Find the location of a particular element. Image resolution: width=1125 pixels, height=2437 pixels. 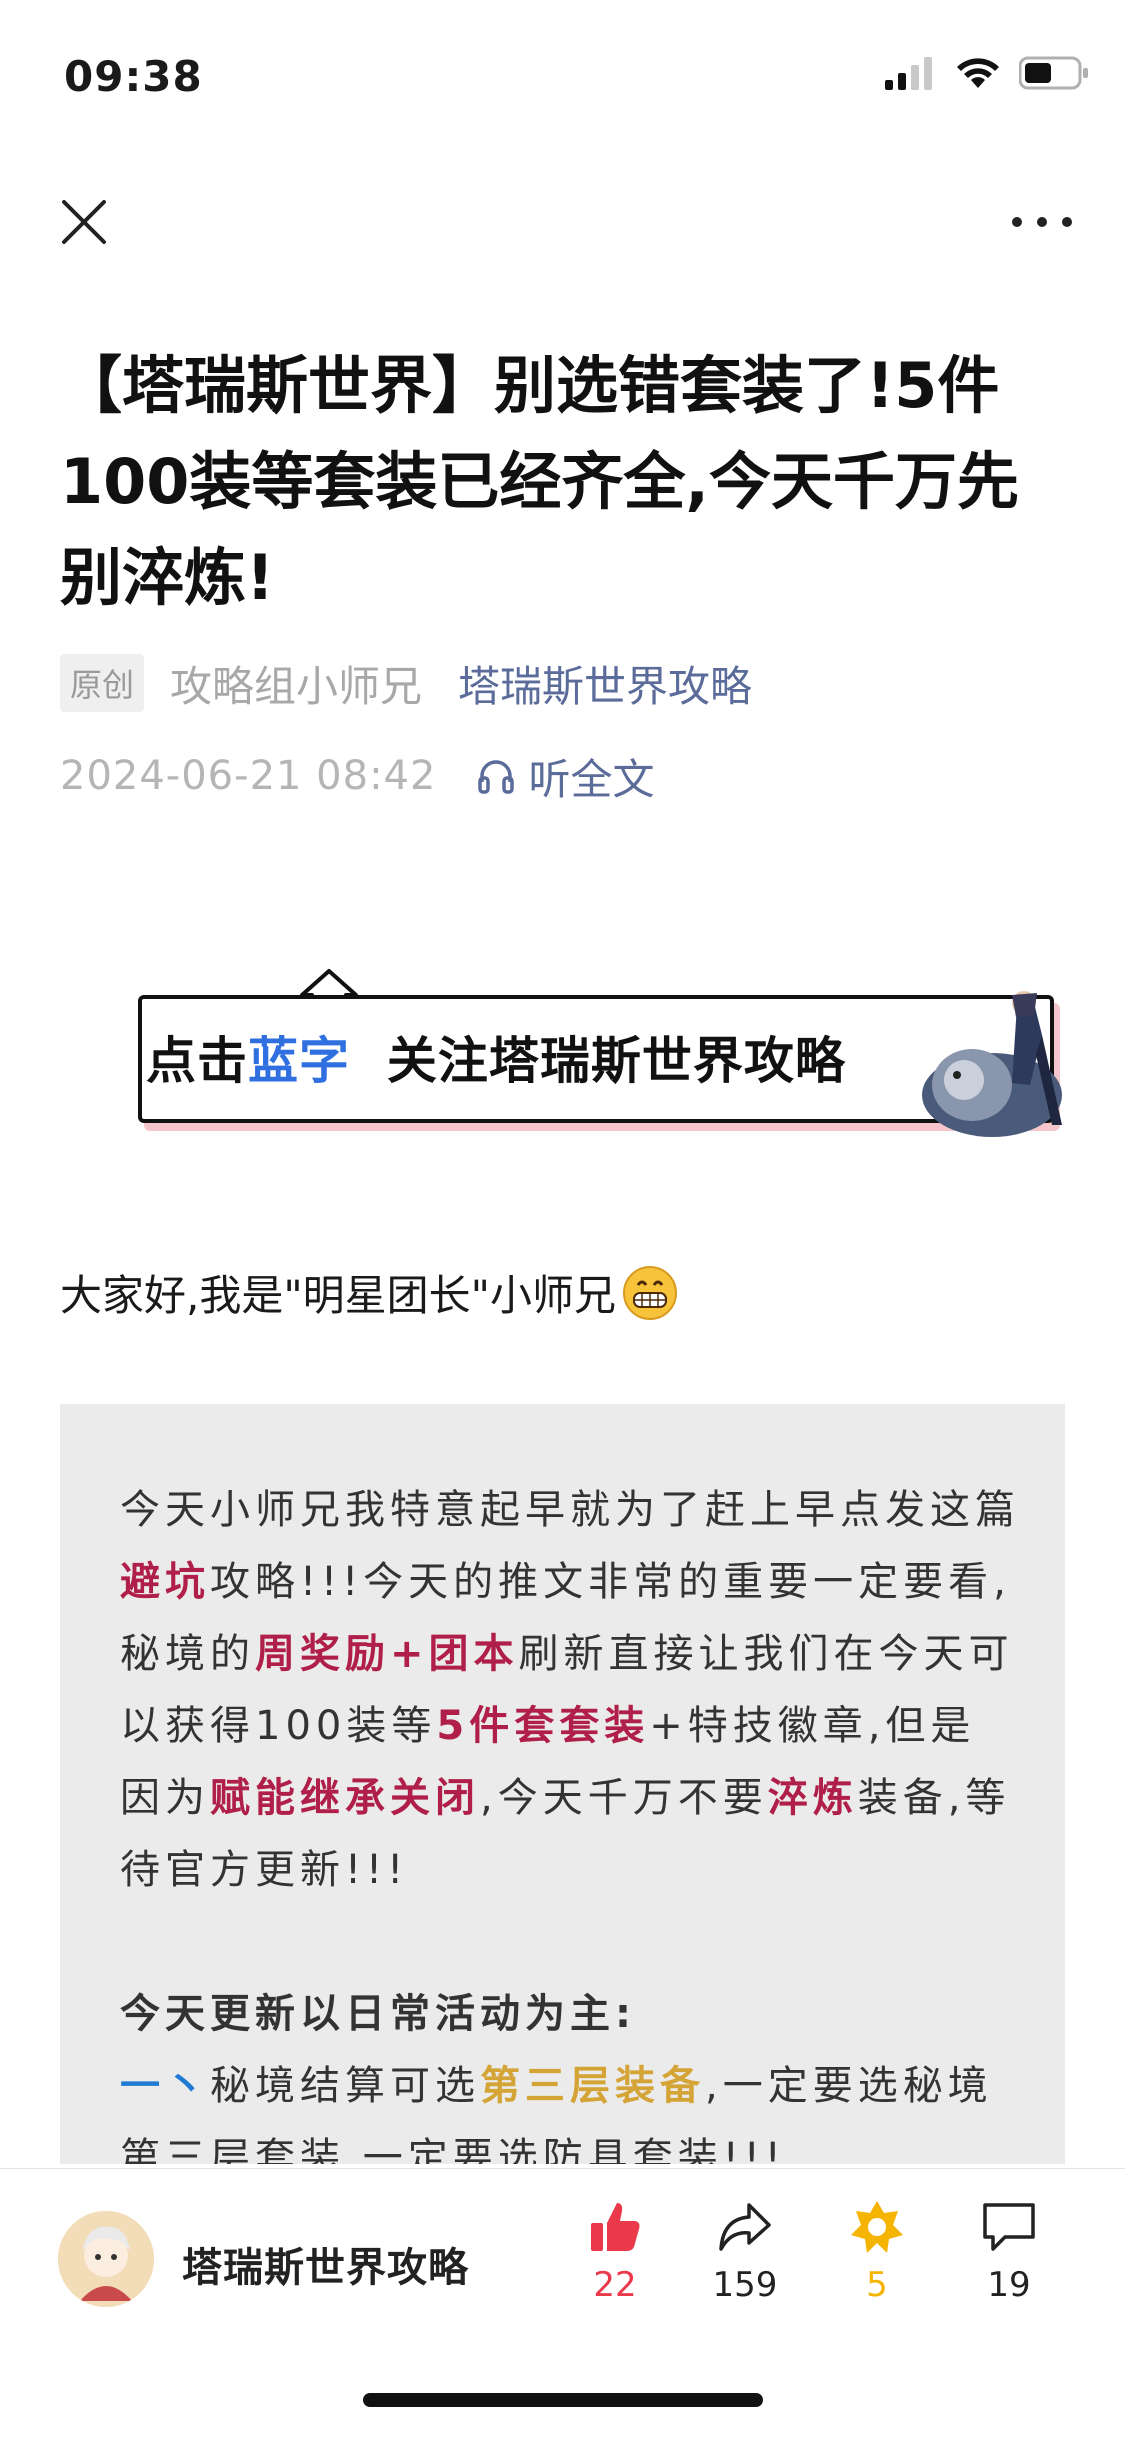

item-number: 一丶 is located at coordinates (165, 2086).